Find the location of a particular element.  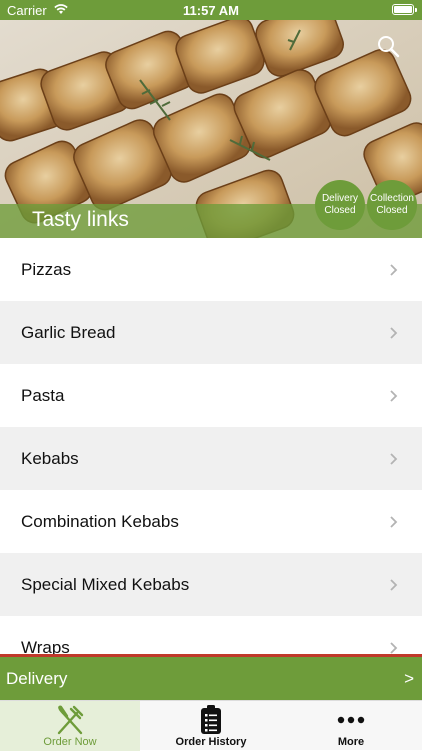

delivery-status-value: Closed is located at coordinates (340, 210).